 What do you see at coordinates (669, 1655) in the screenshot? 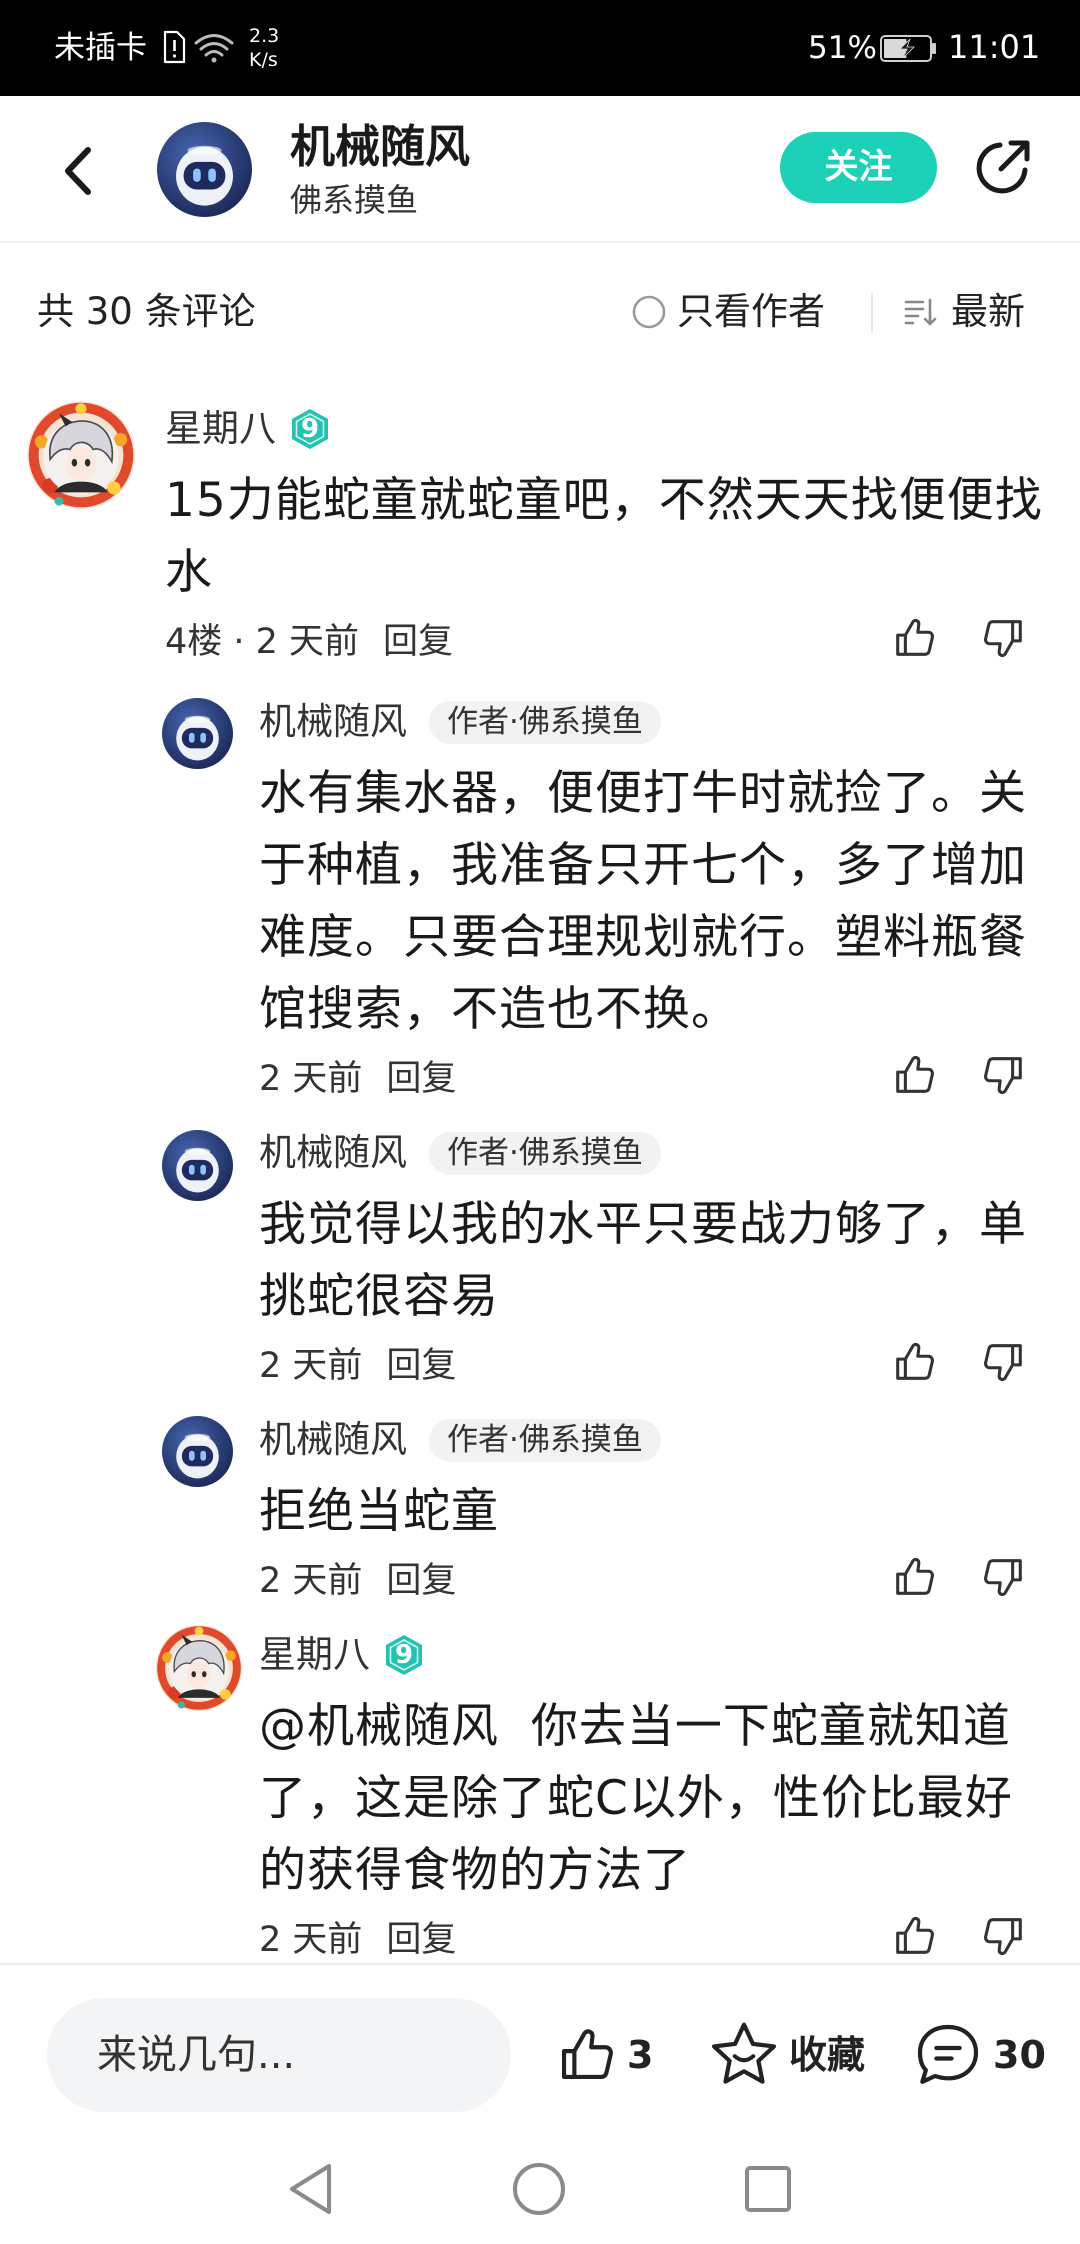
I see `reply-header: 星期八 9` at bounding box center [669, 1655].